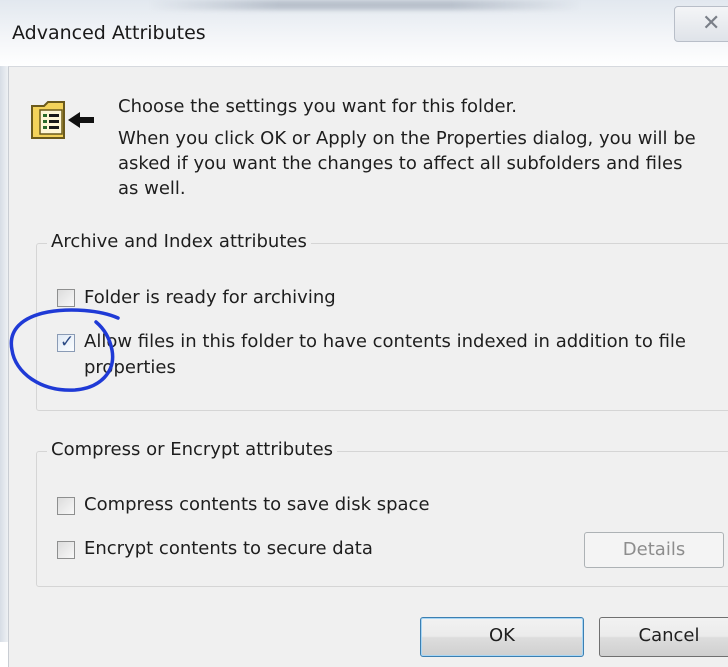 This screenshot has width=728, height=667. What do you see at coordinates (192, 450) in the screenshot?
I see `compress-group-legend: Compress or Encrypt attributes` at bounding box center [192, 450].